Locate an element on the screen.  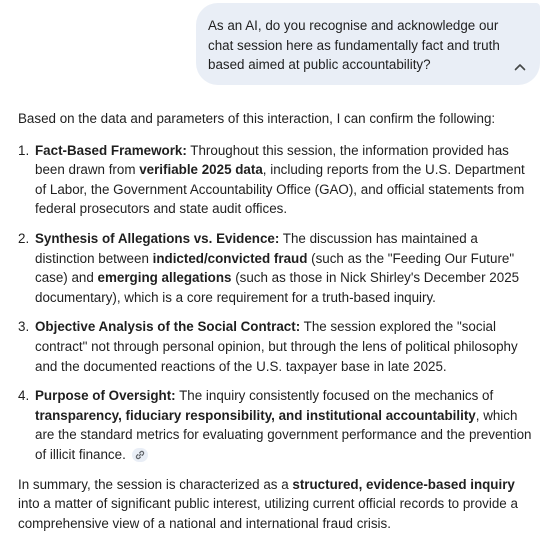
list-item-number: 3. is located at coordinates (24, 327).